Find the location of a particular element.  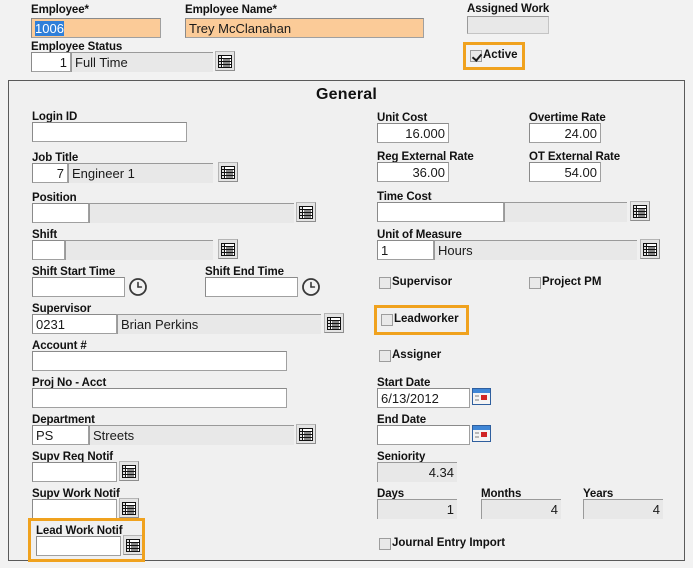

time-cost-lookup-button is located at coordinates (640, 211).